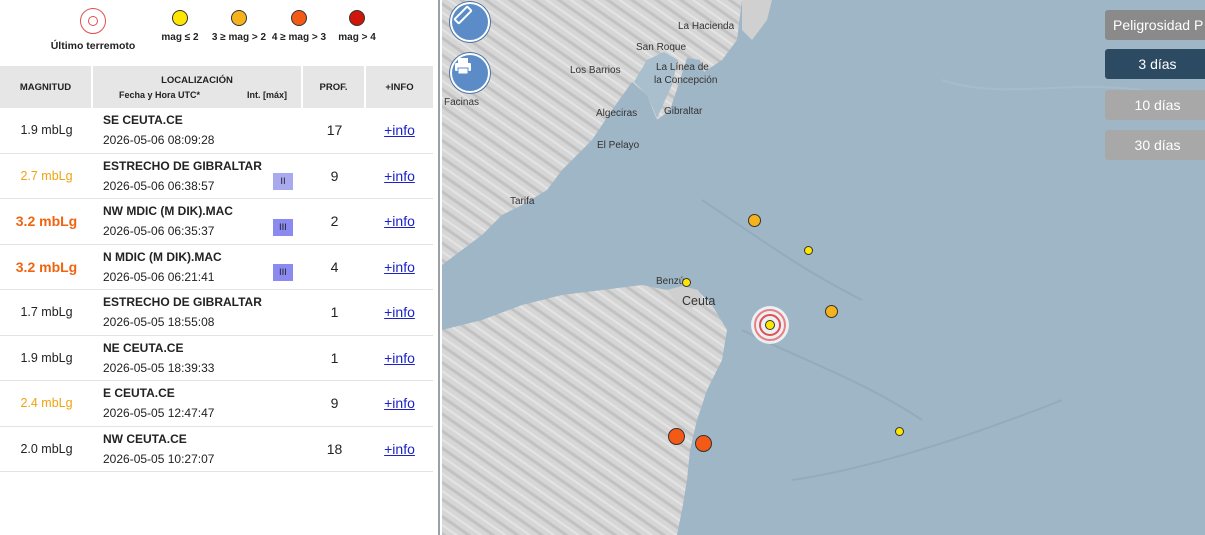 The width and height of the screenshot is (1205, 535). What do you see at coordinates (463, 15) in the screenshot?
I see `ruler-icon` at bounding box center [463, 15].